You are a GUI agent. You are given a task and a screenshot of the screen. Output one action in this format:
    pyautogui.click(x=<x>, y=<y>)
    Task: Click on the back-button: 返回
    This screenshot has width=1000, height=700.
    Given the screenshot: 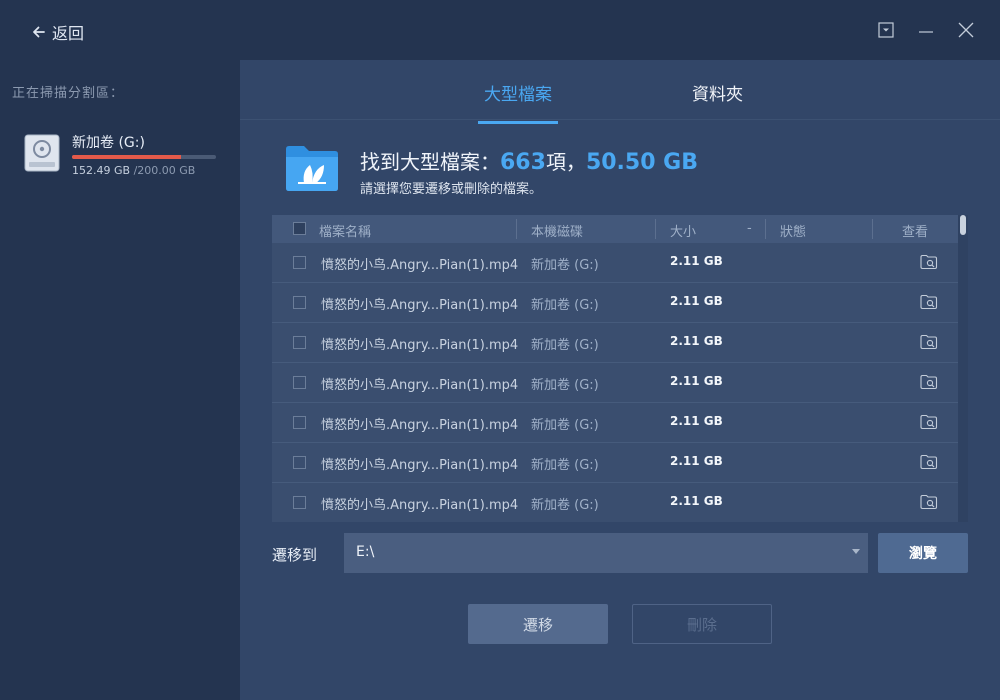 What is the action you would take?
    pyautogui.click(x=57, y=32)
    